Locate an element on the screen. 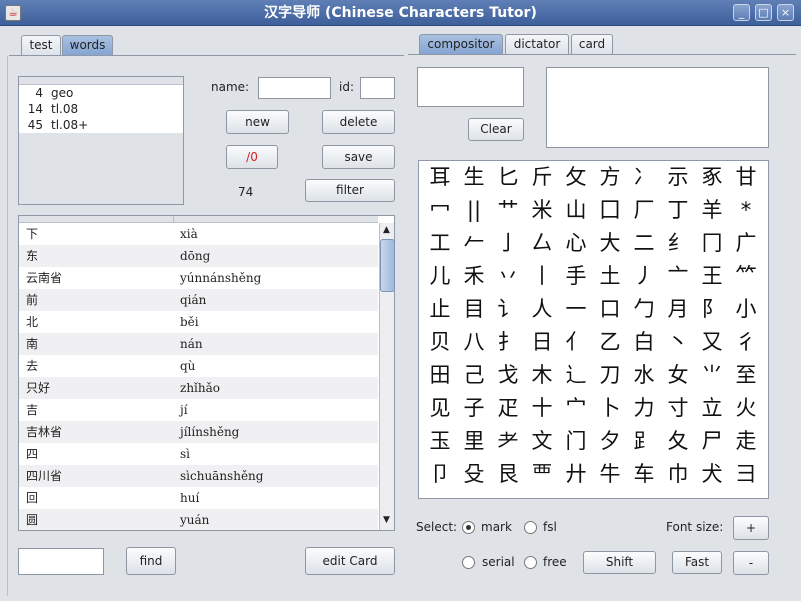 The image size is (801, 601). component-cell: 手 is located at coordinates (576, 276).